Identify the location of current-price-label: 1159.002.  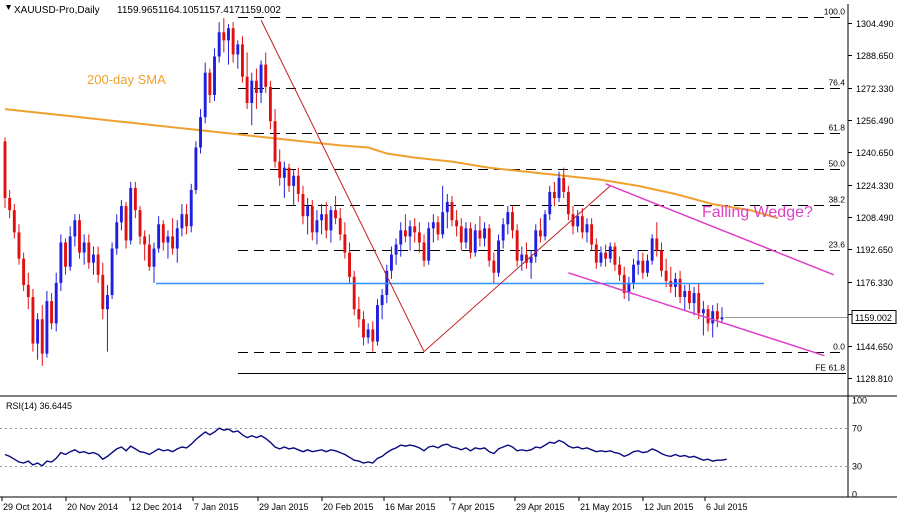
(873, 318).